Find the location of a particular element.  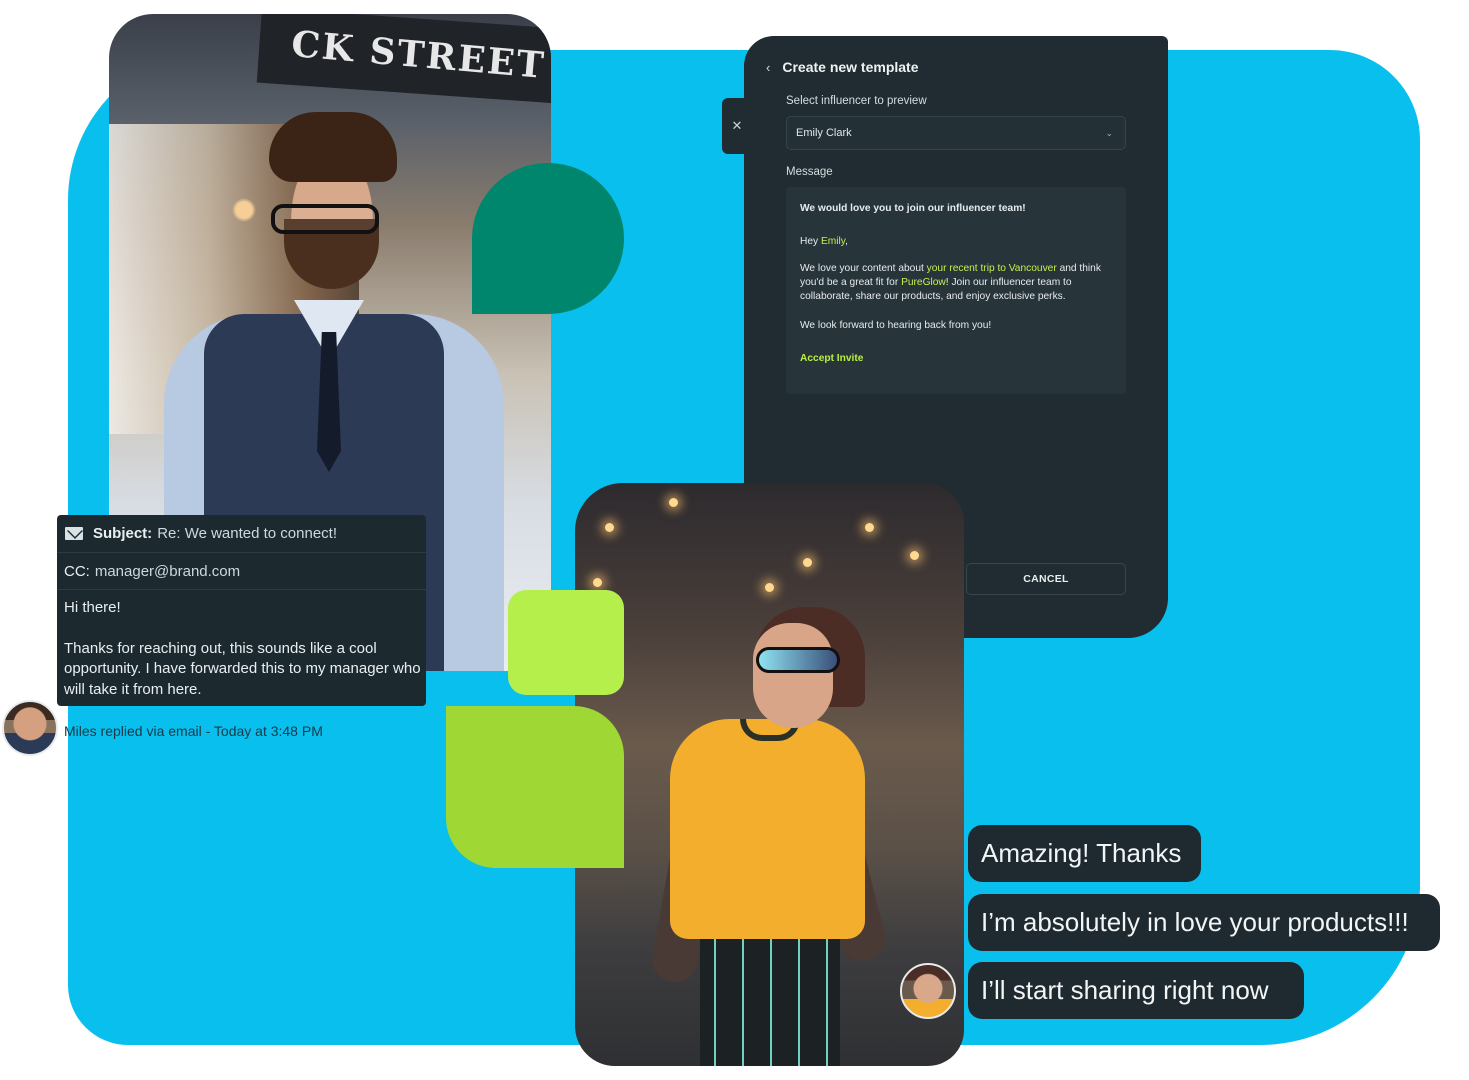

man-hair is located at coordinates (333, 147).